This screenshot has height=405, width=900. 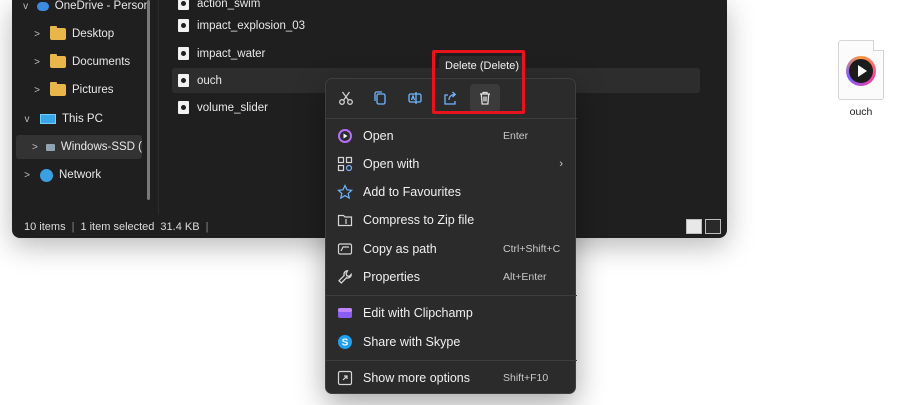 What do you see at coordinates (713, 226) in the screenshot?
I see `tiles-view-icon` at bounding box center [713, 226].